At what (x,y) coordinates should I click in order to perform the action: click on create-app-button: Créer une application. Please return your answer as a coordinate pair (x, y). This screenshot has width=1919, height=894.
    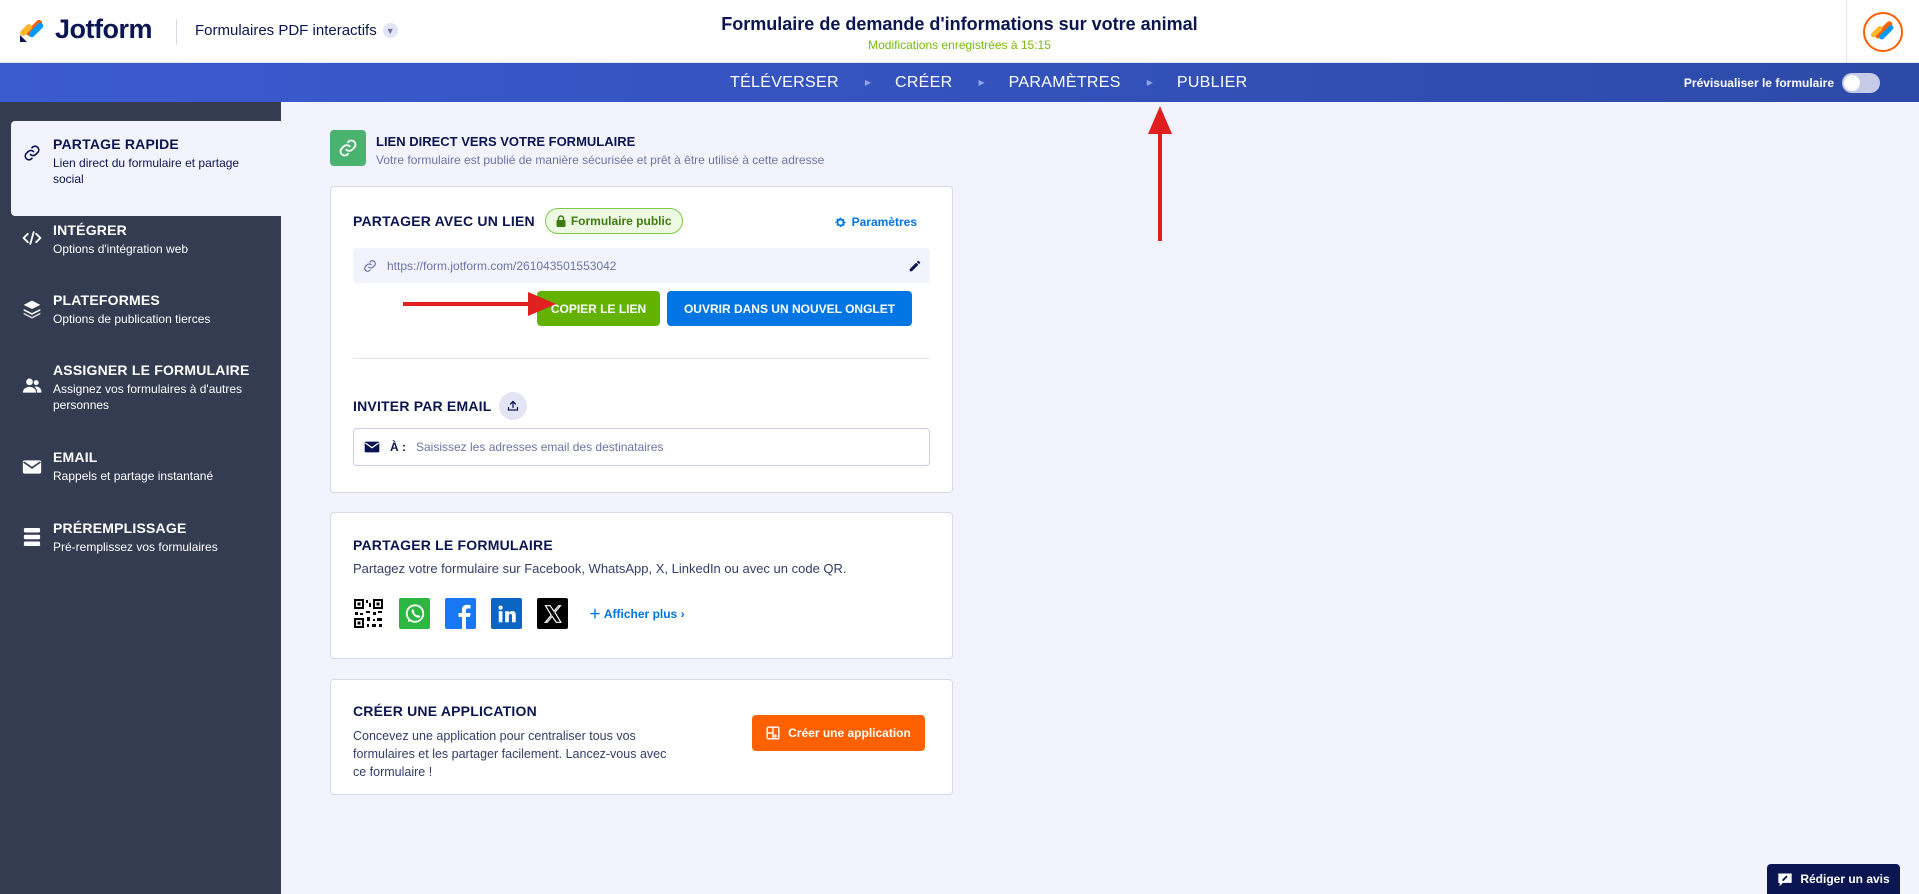
    Looking at the image, I should click on (838, 733).